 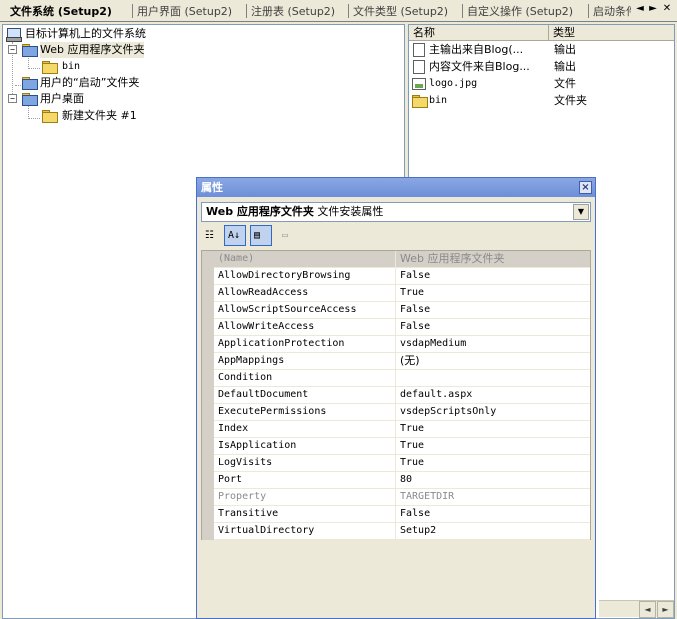 I want to click on list-header: 名称 类型, so click(x=541, y=33).